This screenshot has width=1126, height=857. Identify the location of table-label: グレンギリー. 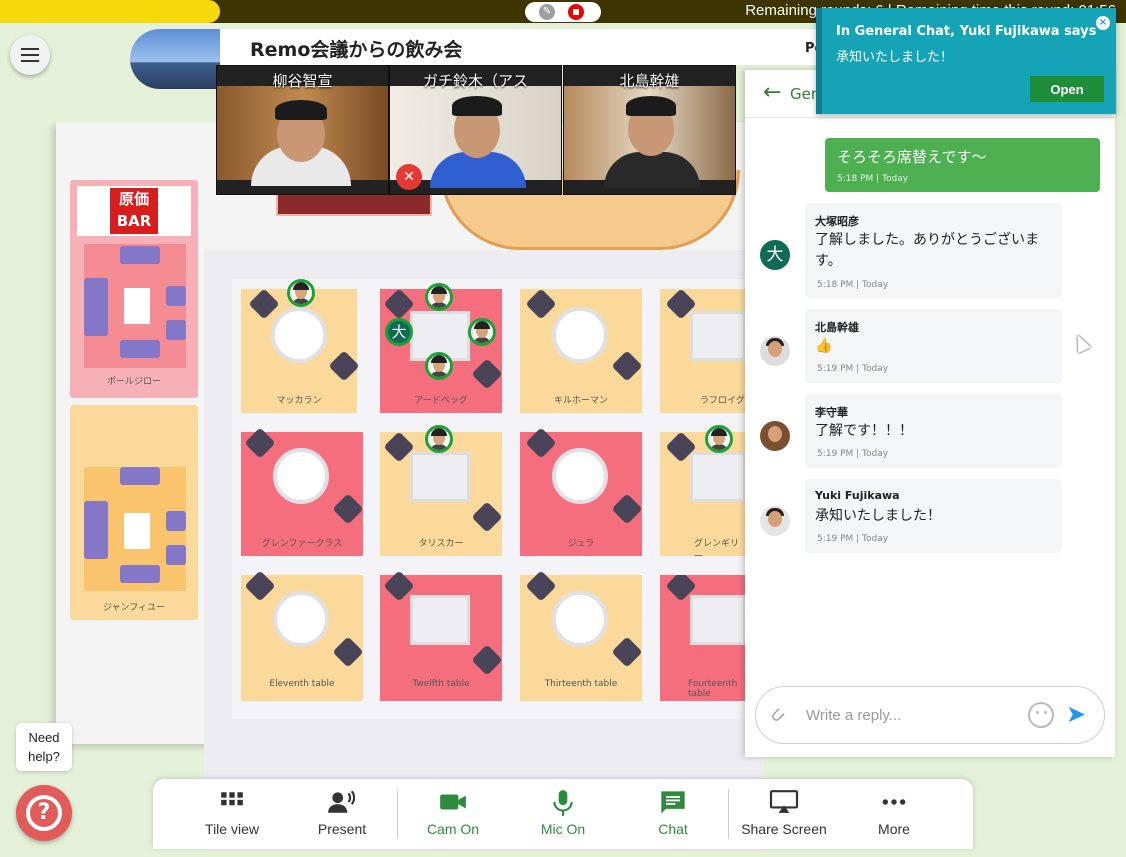
(717, 547).